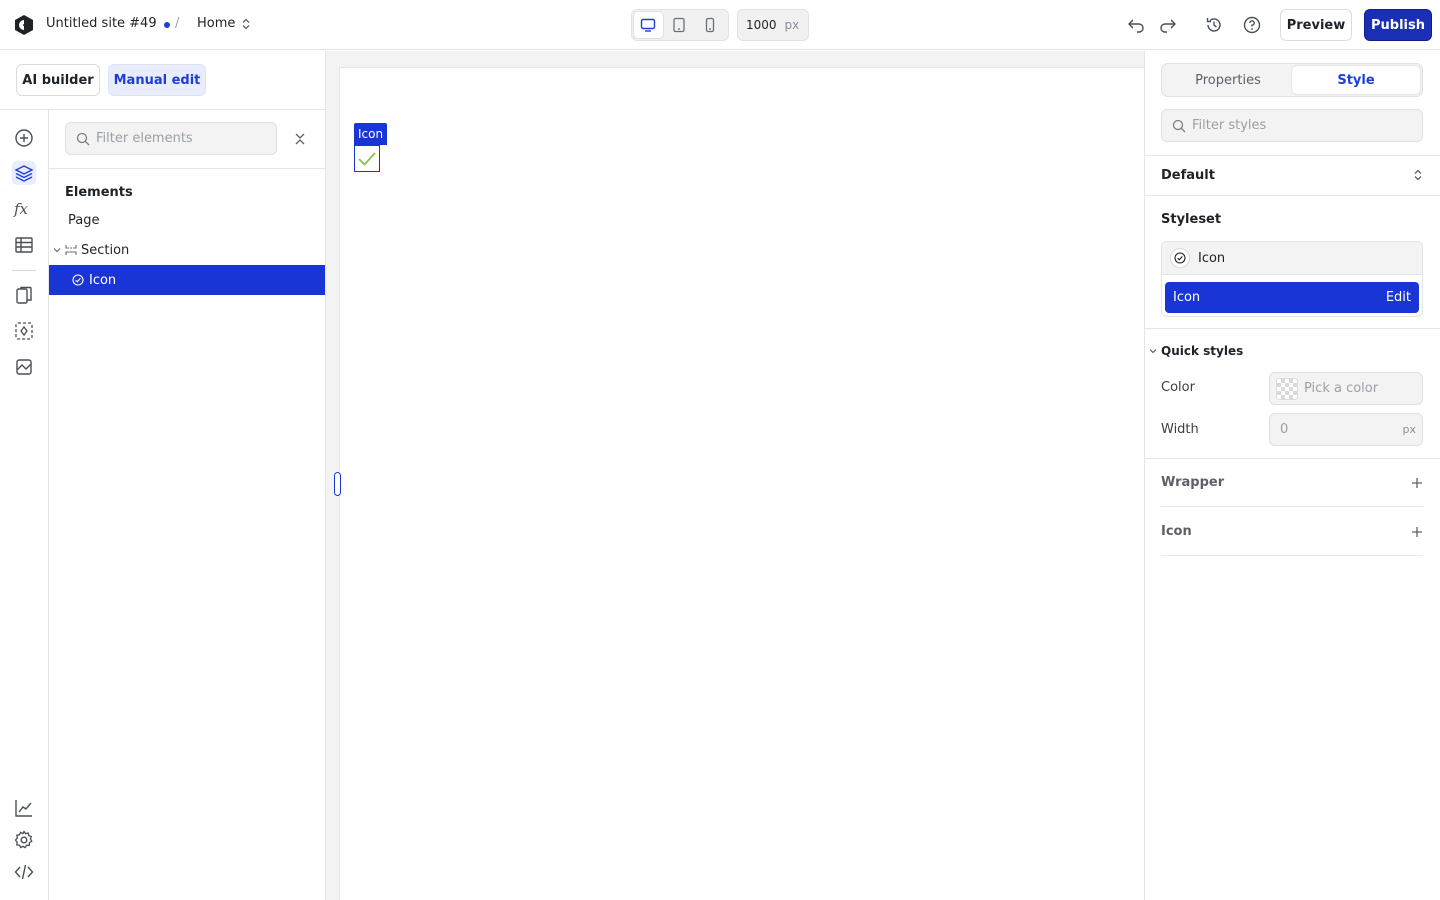  What do you see at coordinates (24, 25) in the screenshot?
I see `app-logo-icon` at bounding box center [24, 25].